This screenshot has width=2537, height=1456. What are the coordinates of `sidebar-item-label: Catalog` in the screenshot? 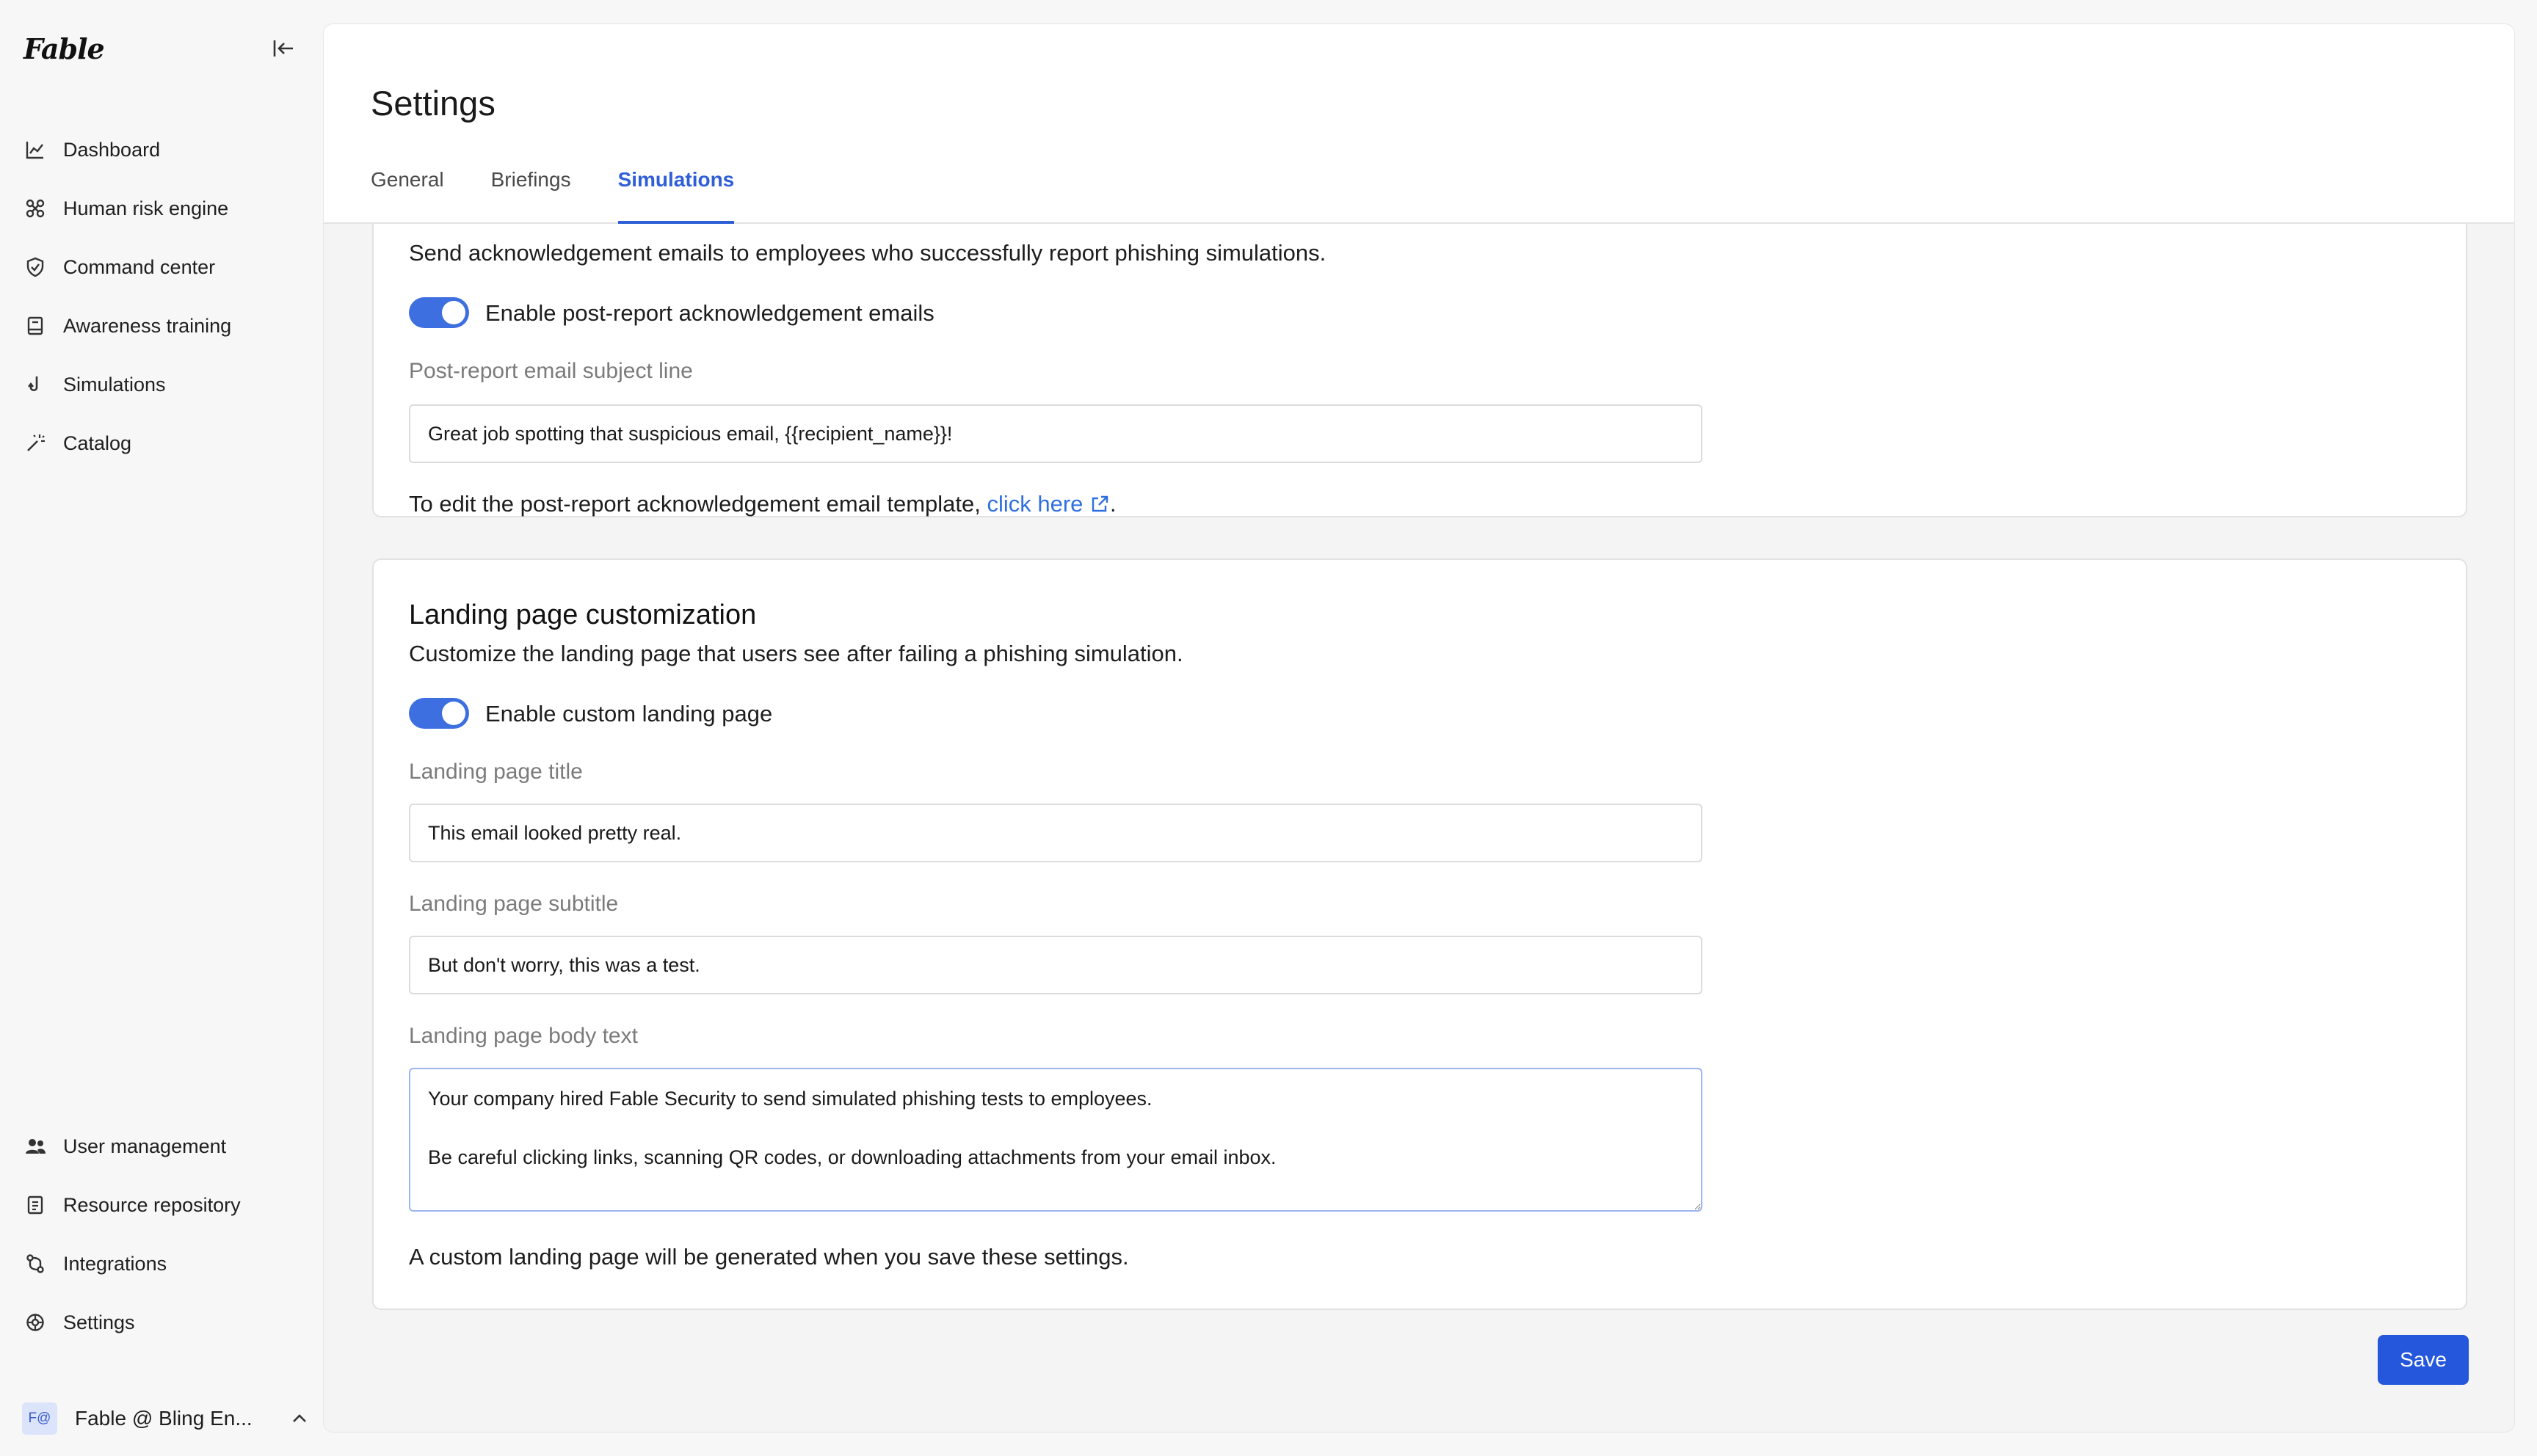 It's located at (97, 443).